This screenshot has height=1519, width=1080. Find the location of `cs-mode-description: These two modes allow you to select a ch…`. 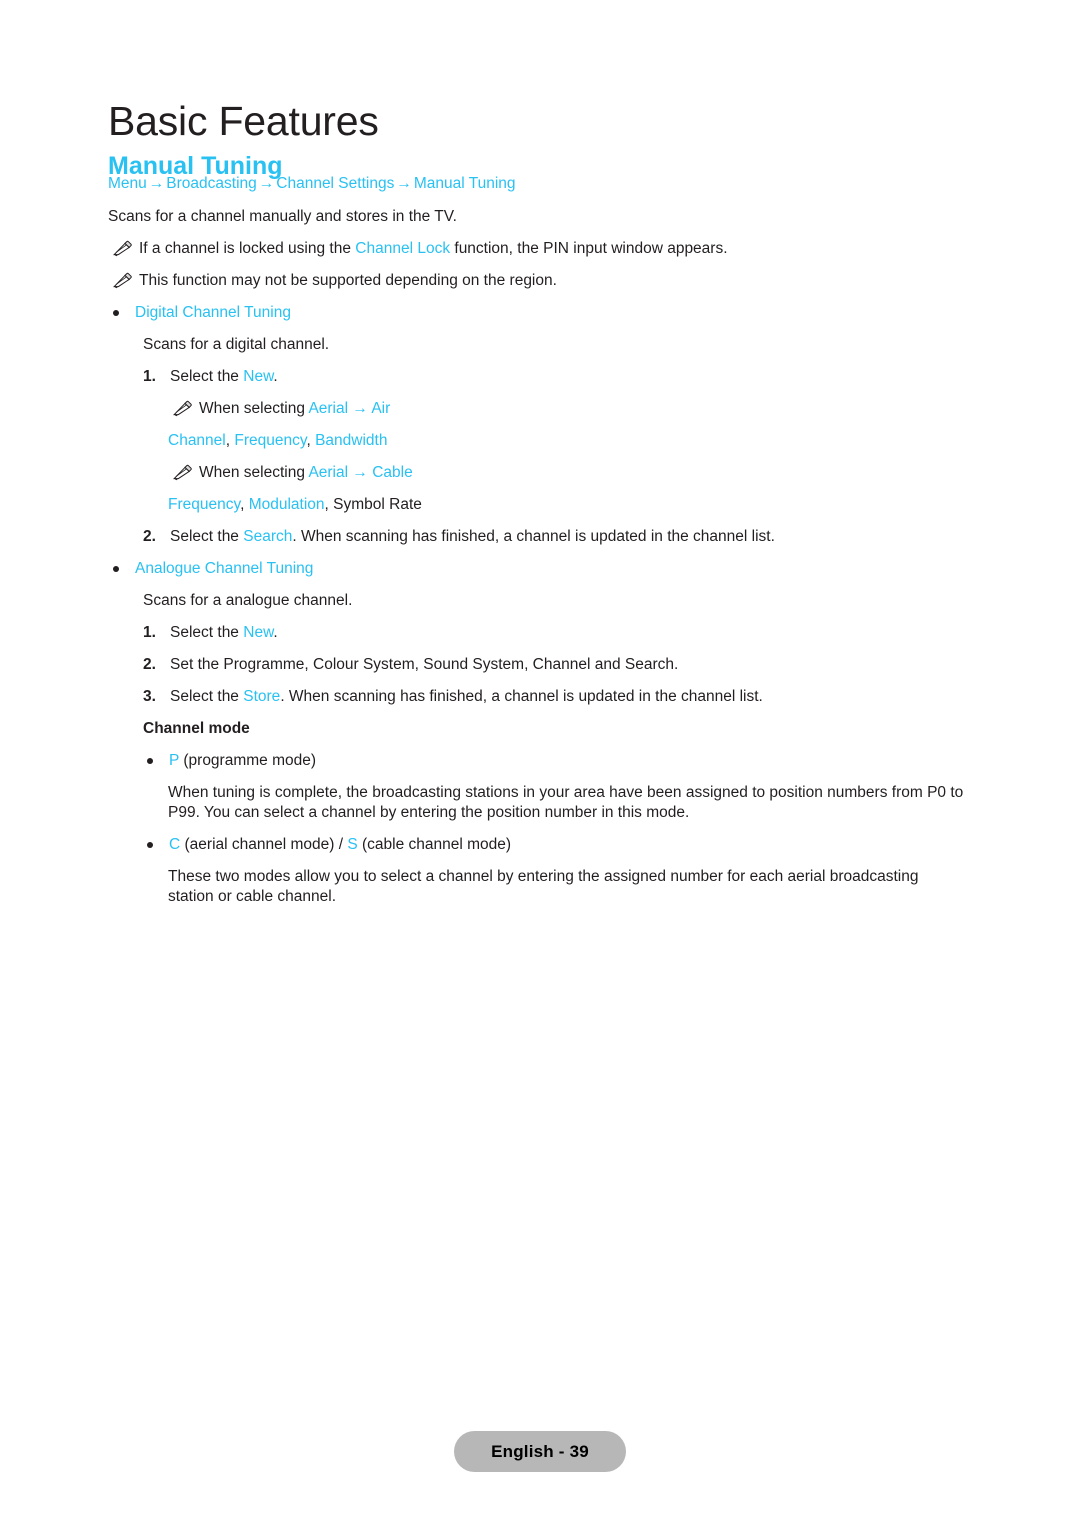

cs-mode-description: These two modes allow you to select a ch… is located at coordinates (543, 886).